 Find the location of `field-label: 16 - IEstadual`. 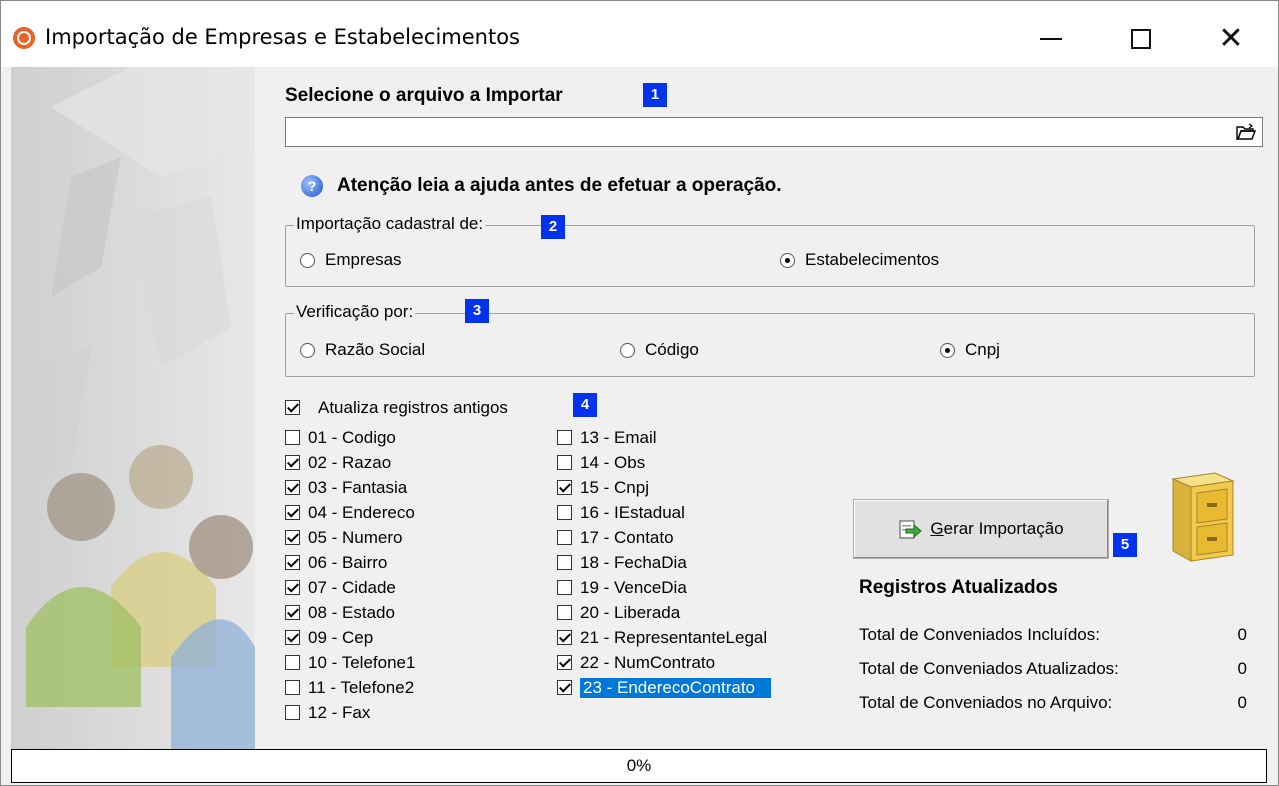

field-label: 16 - IEstadual is located at coordinates (632, 512).